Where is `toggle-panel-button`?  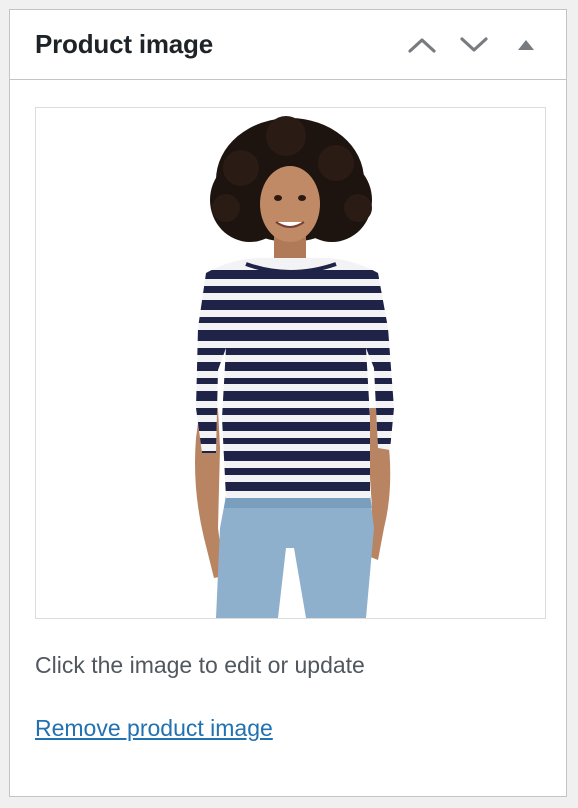
toggle-panel-button is located at coordinates (526, 45).